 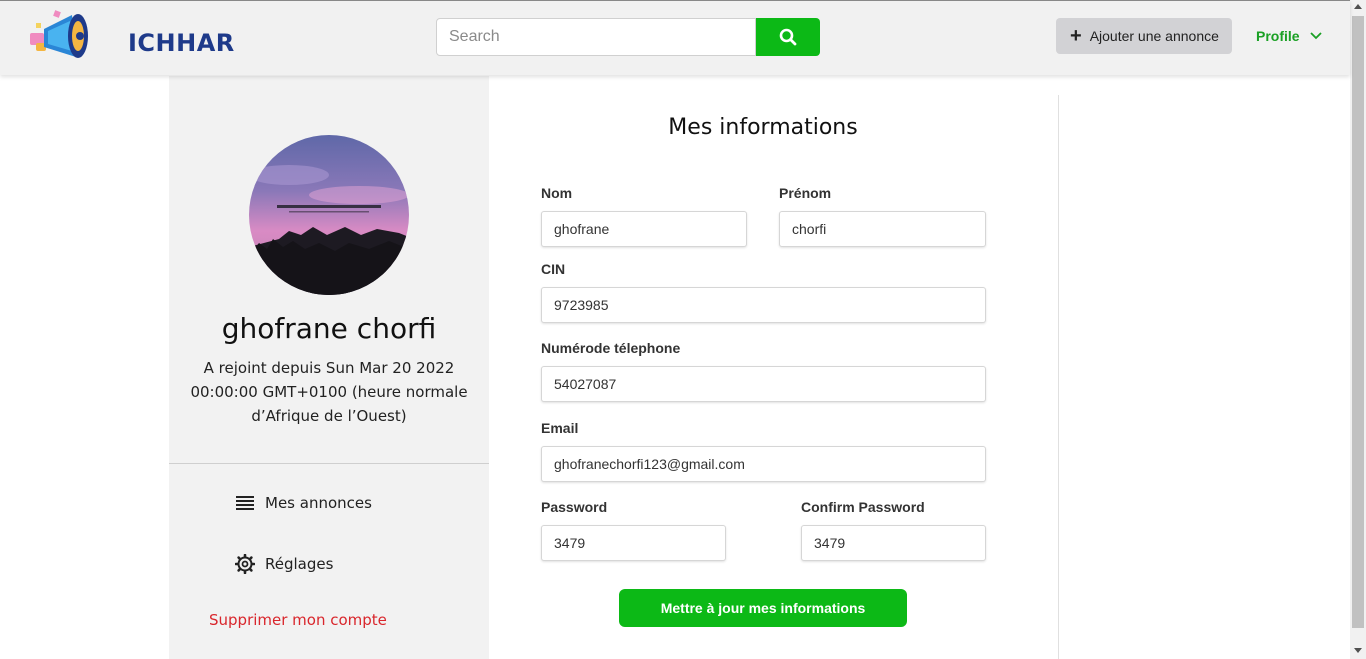 What do you see at coordinates (1358, 6) in the screenshot?
I see `scroll-up-arrow` at bounding box center [1358, 6].